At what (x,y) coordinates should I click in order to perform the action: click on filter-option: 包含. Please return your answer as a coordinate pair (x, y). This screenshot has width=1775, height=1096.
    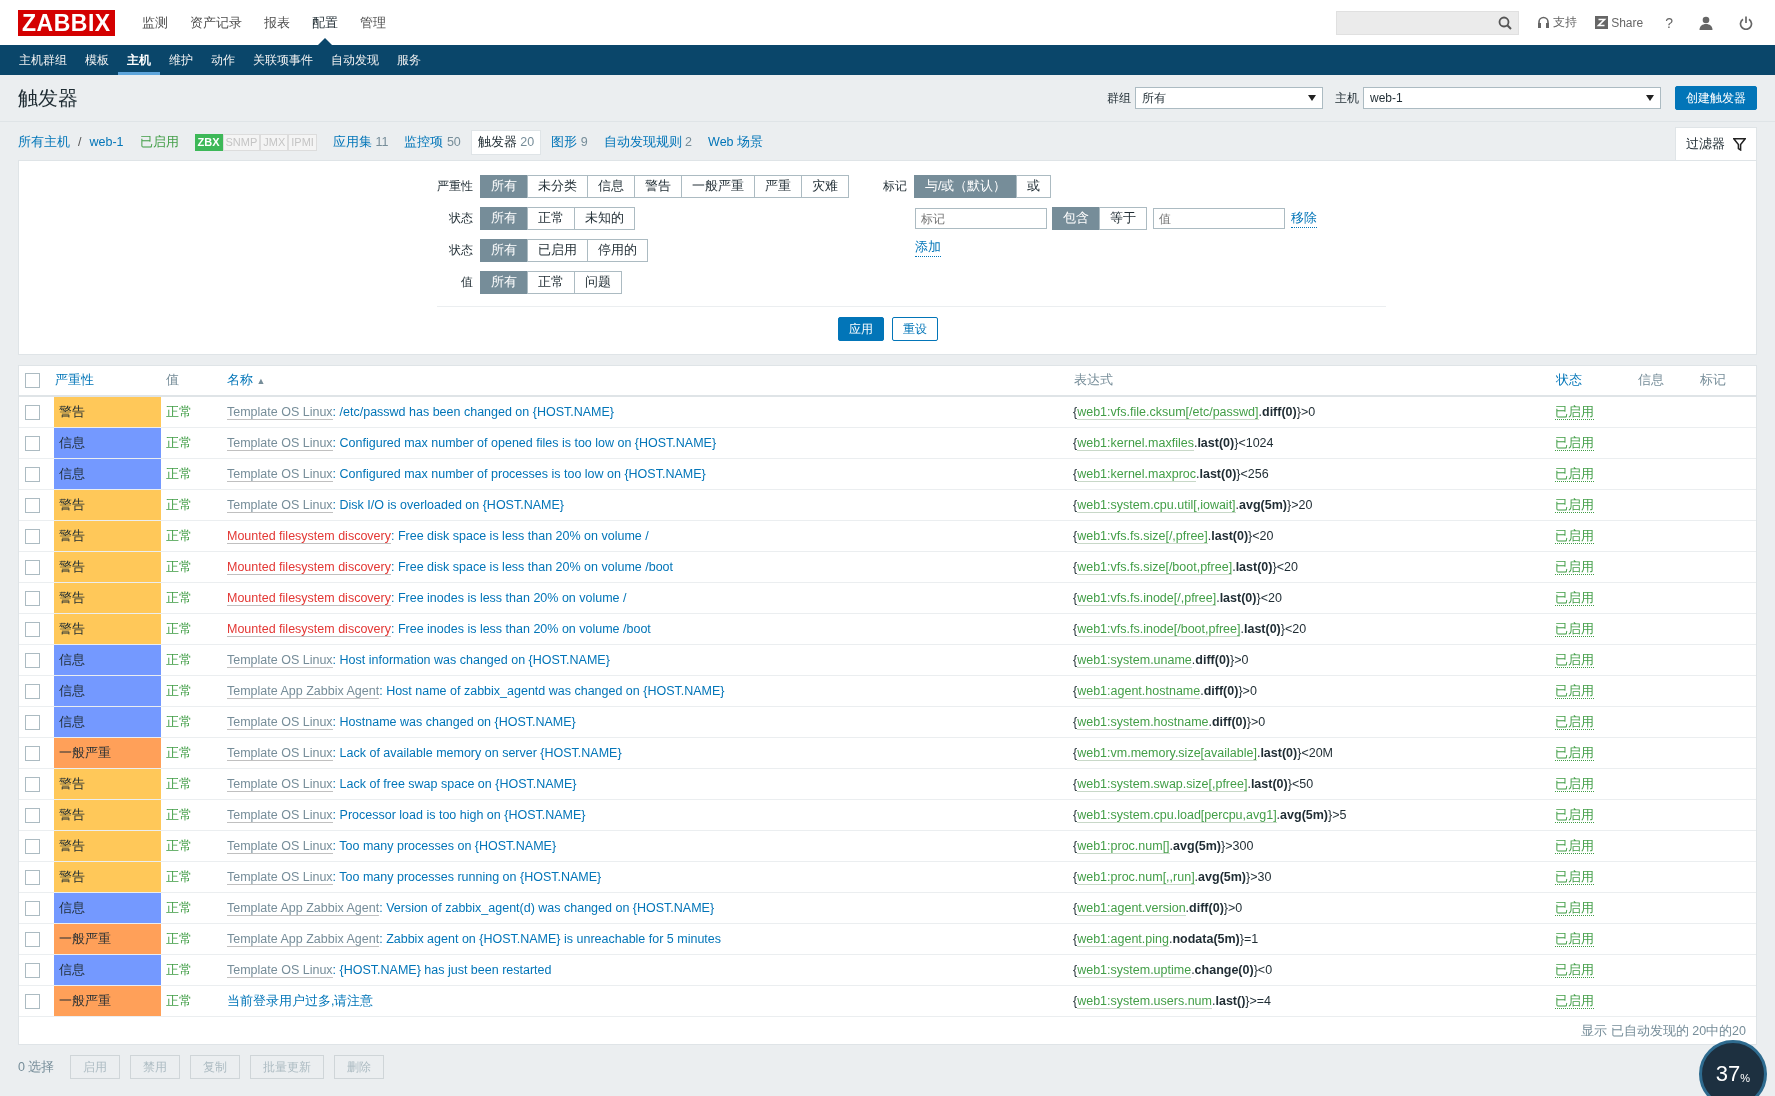
    Looking at the image, I should click on (1076, 218).